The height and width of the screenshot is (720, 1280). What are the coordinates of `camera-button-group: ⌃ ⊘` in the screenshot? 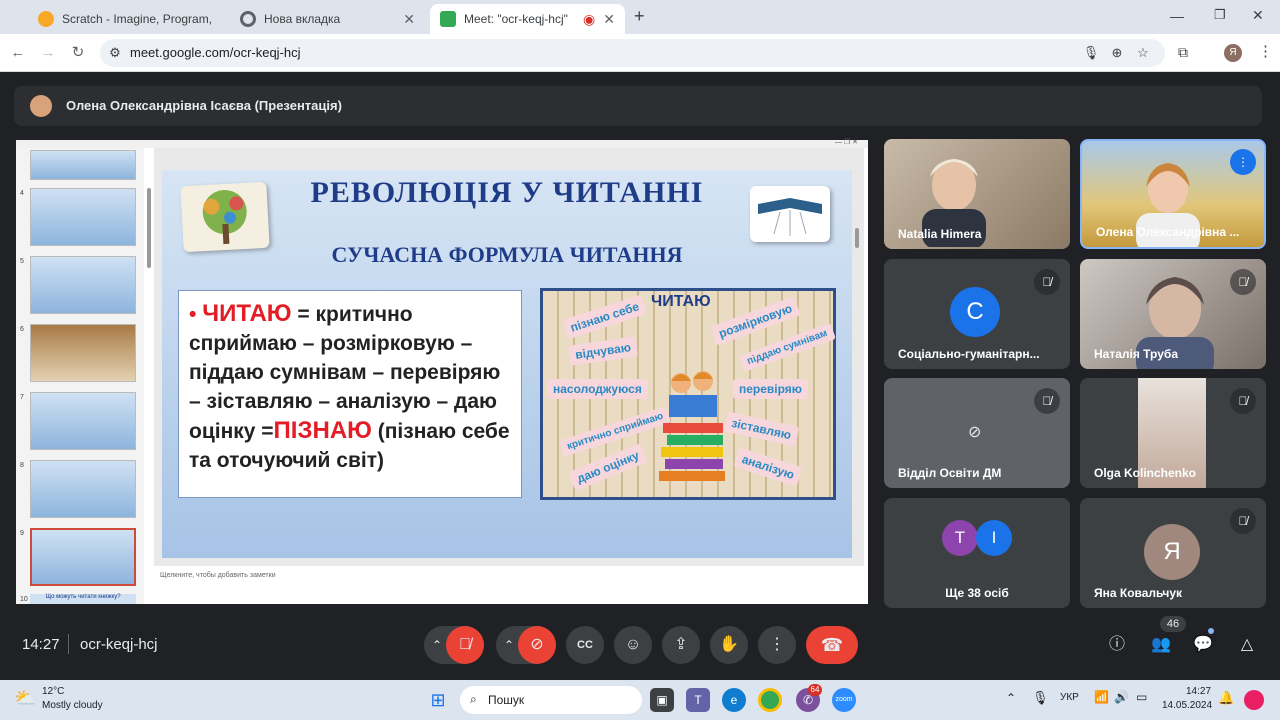 It's located at (526, 645).